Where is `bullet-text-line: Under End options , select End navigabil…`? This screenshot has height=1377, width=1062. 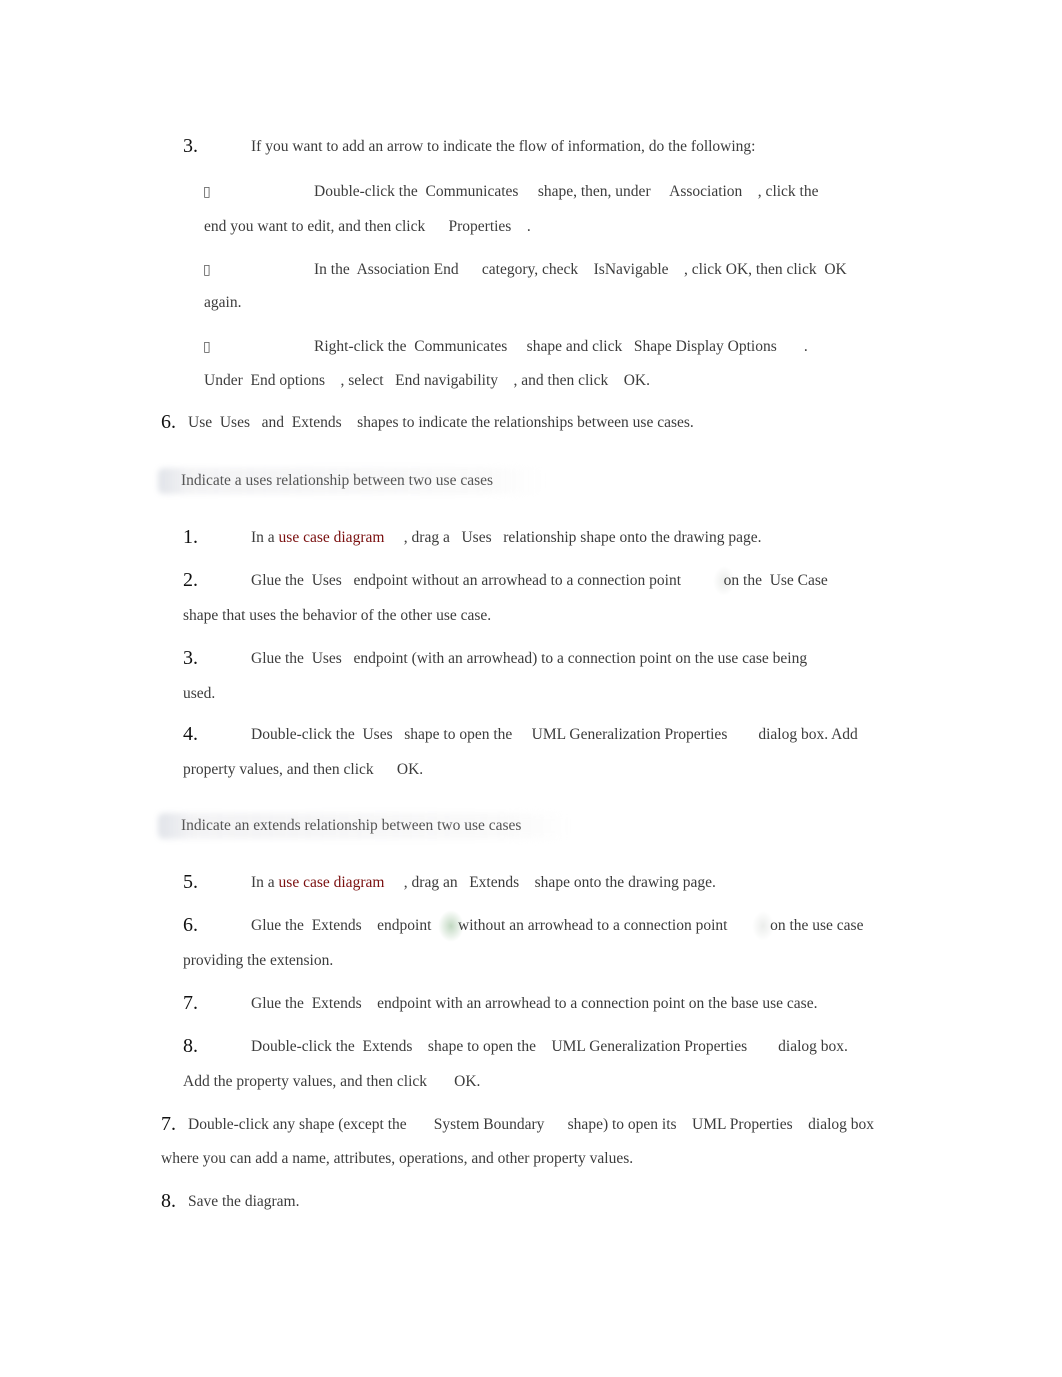
bullet-text-line: Under End options , select End navigabil… is located at coordinates (427, 380).